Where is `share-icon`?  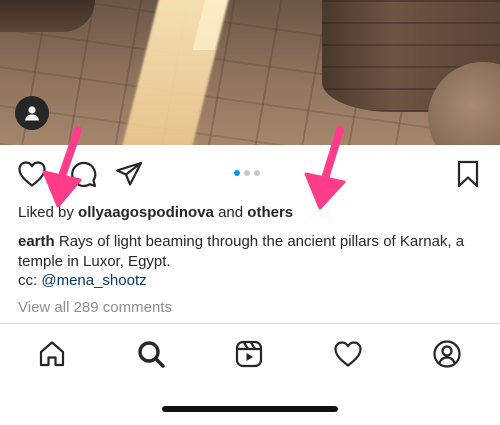
share-icon is located at coordinates (129, 173).